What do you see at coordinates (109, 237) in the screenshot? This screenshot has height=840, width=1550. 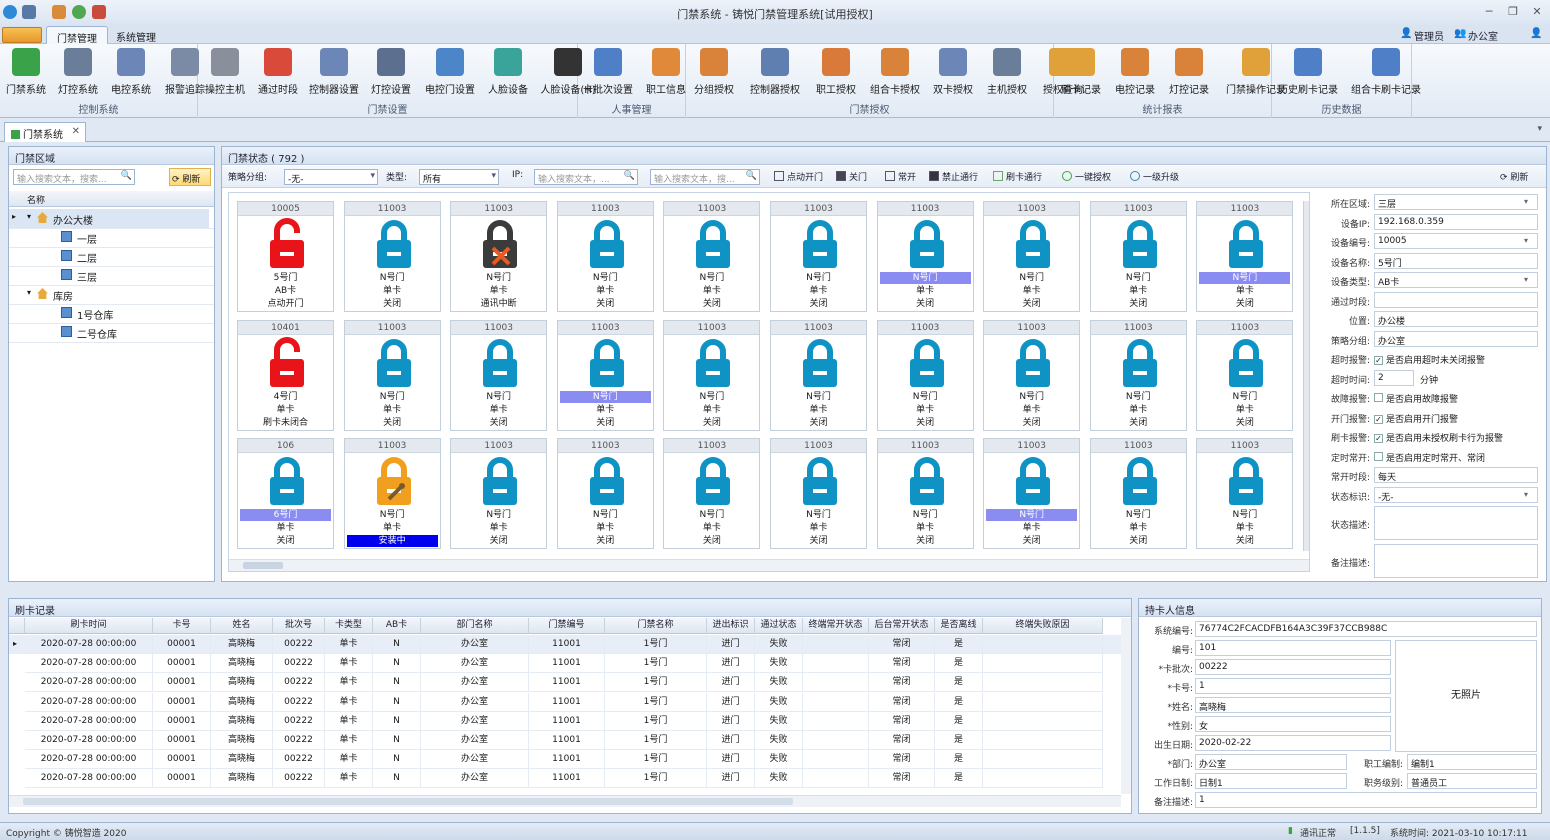 I see `tree-node: 一层` at bounding box center [109, 237].